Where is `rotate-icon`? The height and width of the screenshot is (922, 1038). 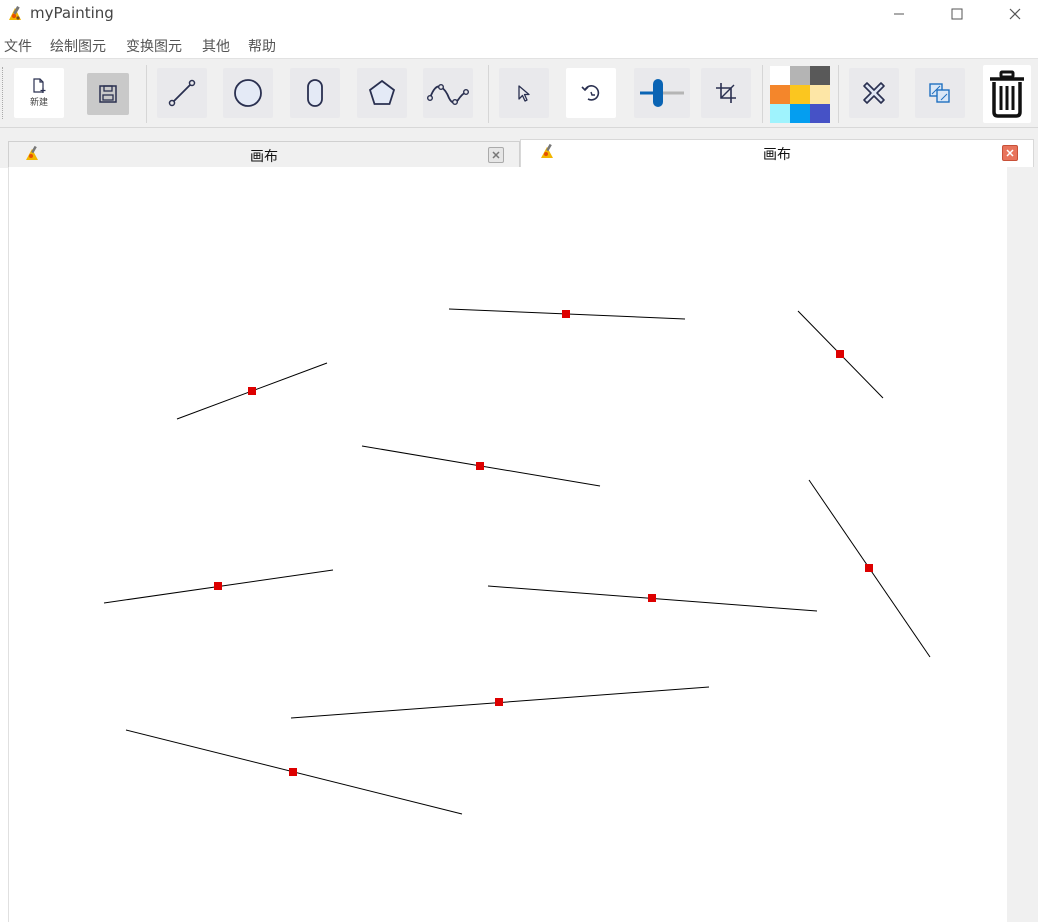
rotate-icon is located at coordinates (590, 93).